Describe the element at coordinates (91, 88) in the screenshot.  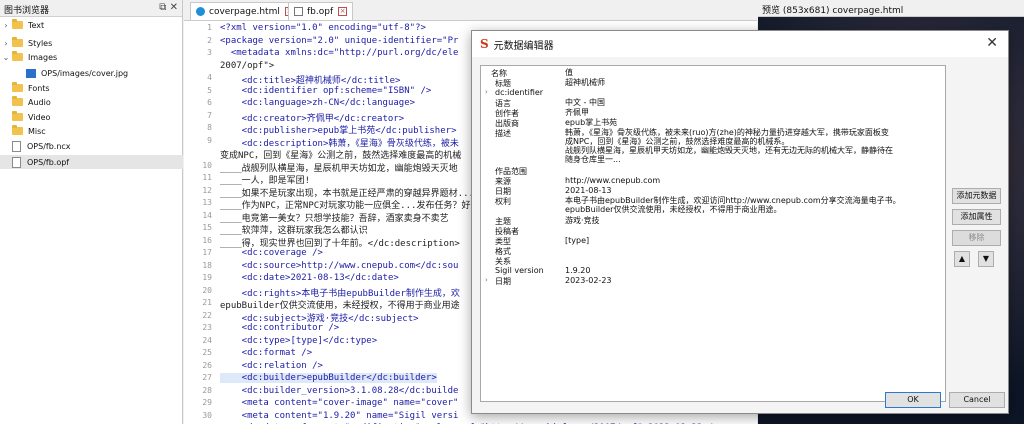
I see `tree-item: Fonts` at that location.